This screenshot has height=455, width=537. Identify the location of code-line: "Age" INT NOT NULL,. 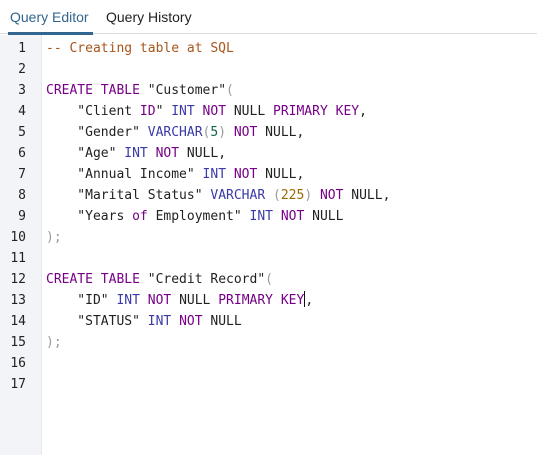
(136, 153).